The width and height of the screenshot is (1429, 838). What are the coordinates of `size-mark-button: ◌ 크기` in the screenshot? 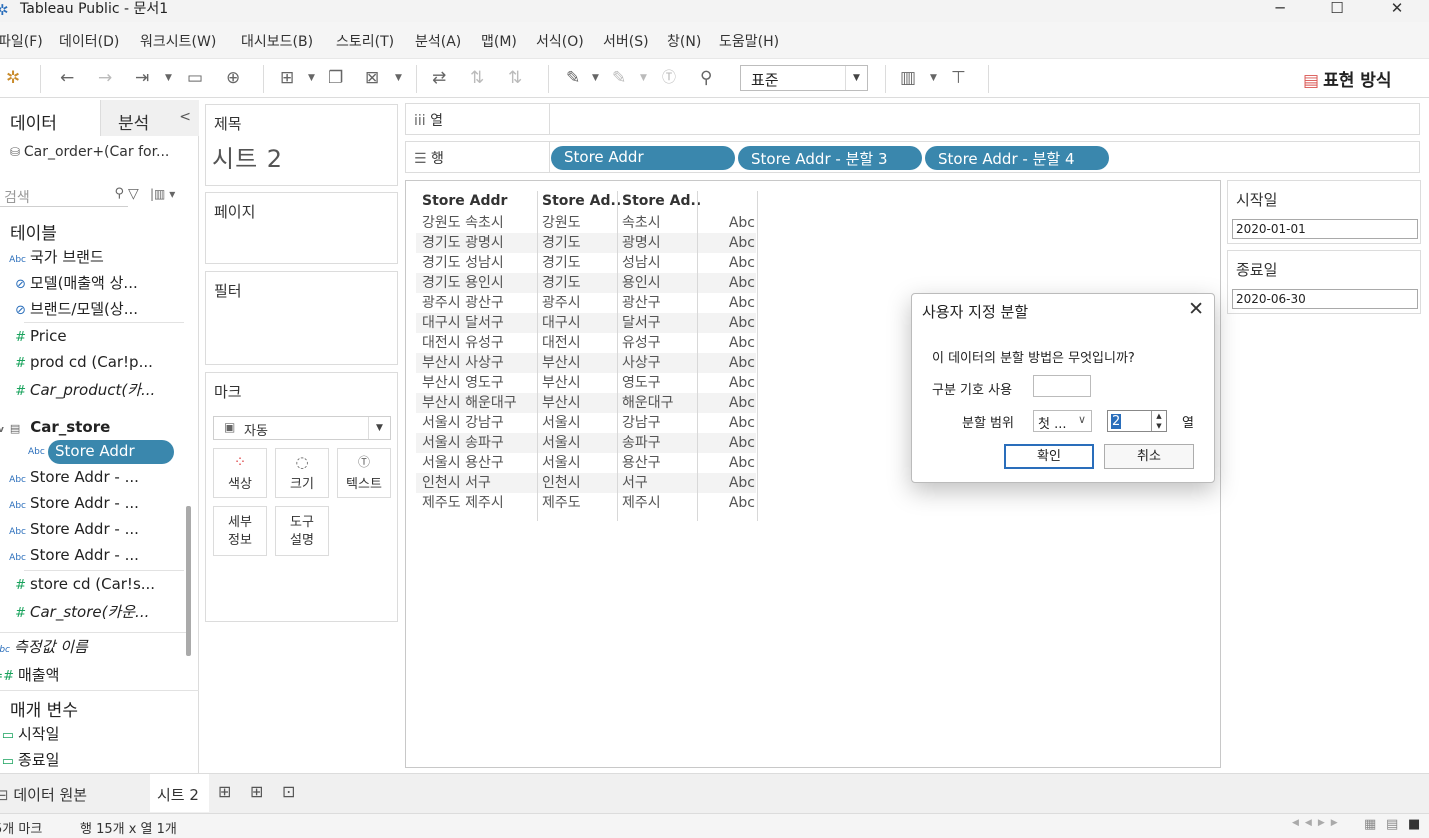 It's located at (302, 473).